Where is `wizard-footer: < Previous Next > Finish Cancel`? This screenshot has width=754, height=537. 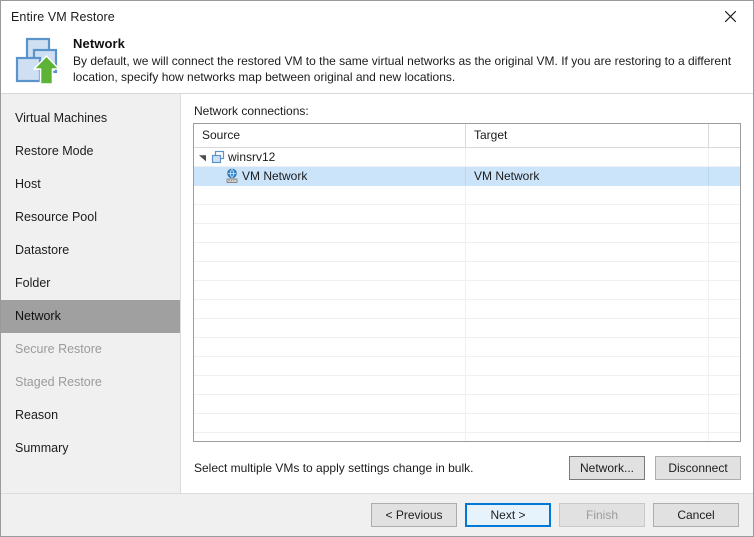
wizard-footer: < Previous Next > Finish Cancel is located at coordinates (377, 514).